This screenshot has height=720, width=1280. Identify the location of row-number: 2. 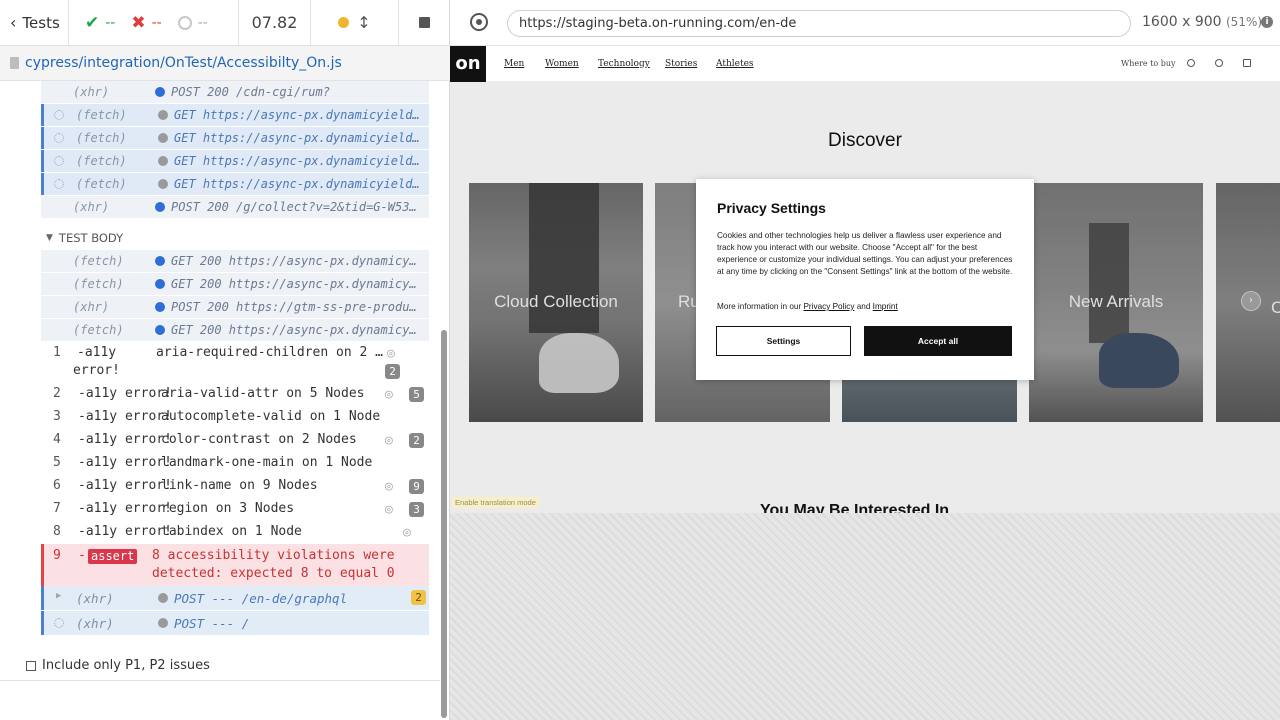
(57, 393).